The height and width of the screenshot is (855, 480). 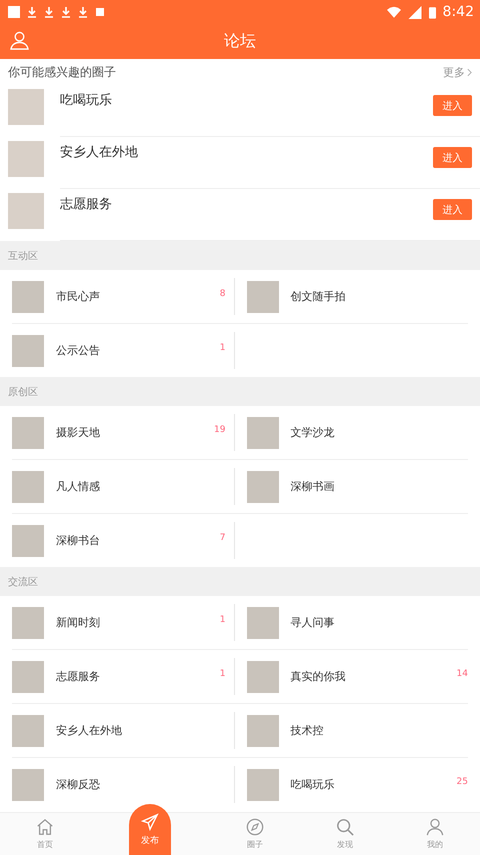 I want to click on forum-name: 深柳书画, so click(x=312, y=486).